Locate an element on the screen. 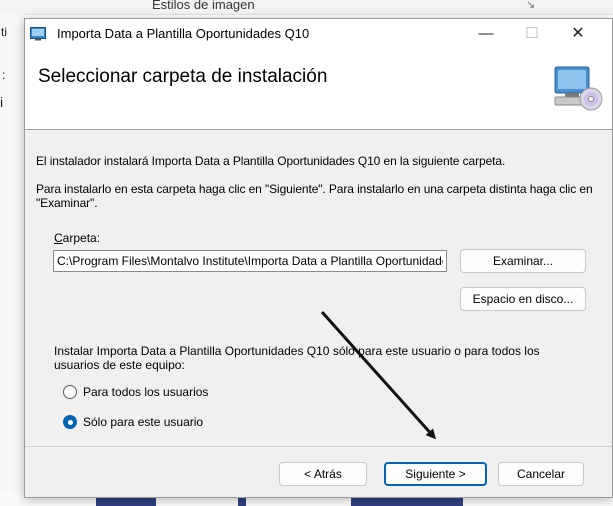 The width and height of the screenshot is (613, 506). page-title: Seleccionar carpeta de instalación is located at coordinates (183, 76).